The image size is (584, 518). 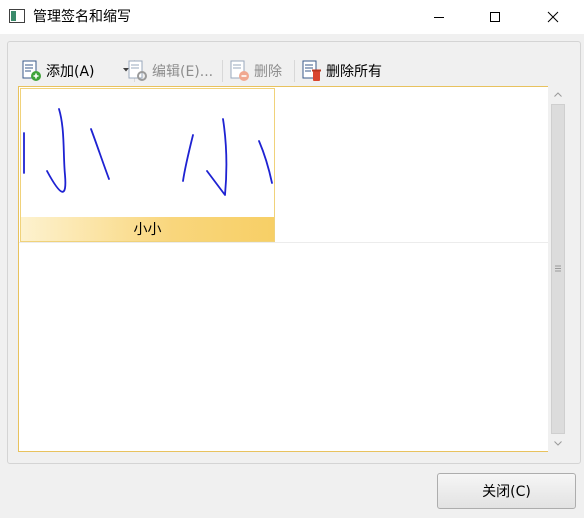 I want to click on delete-button-label: 删除, so click(x=268, y=72).